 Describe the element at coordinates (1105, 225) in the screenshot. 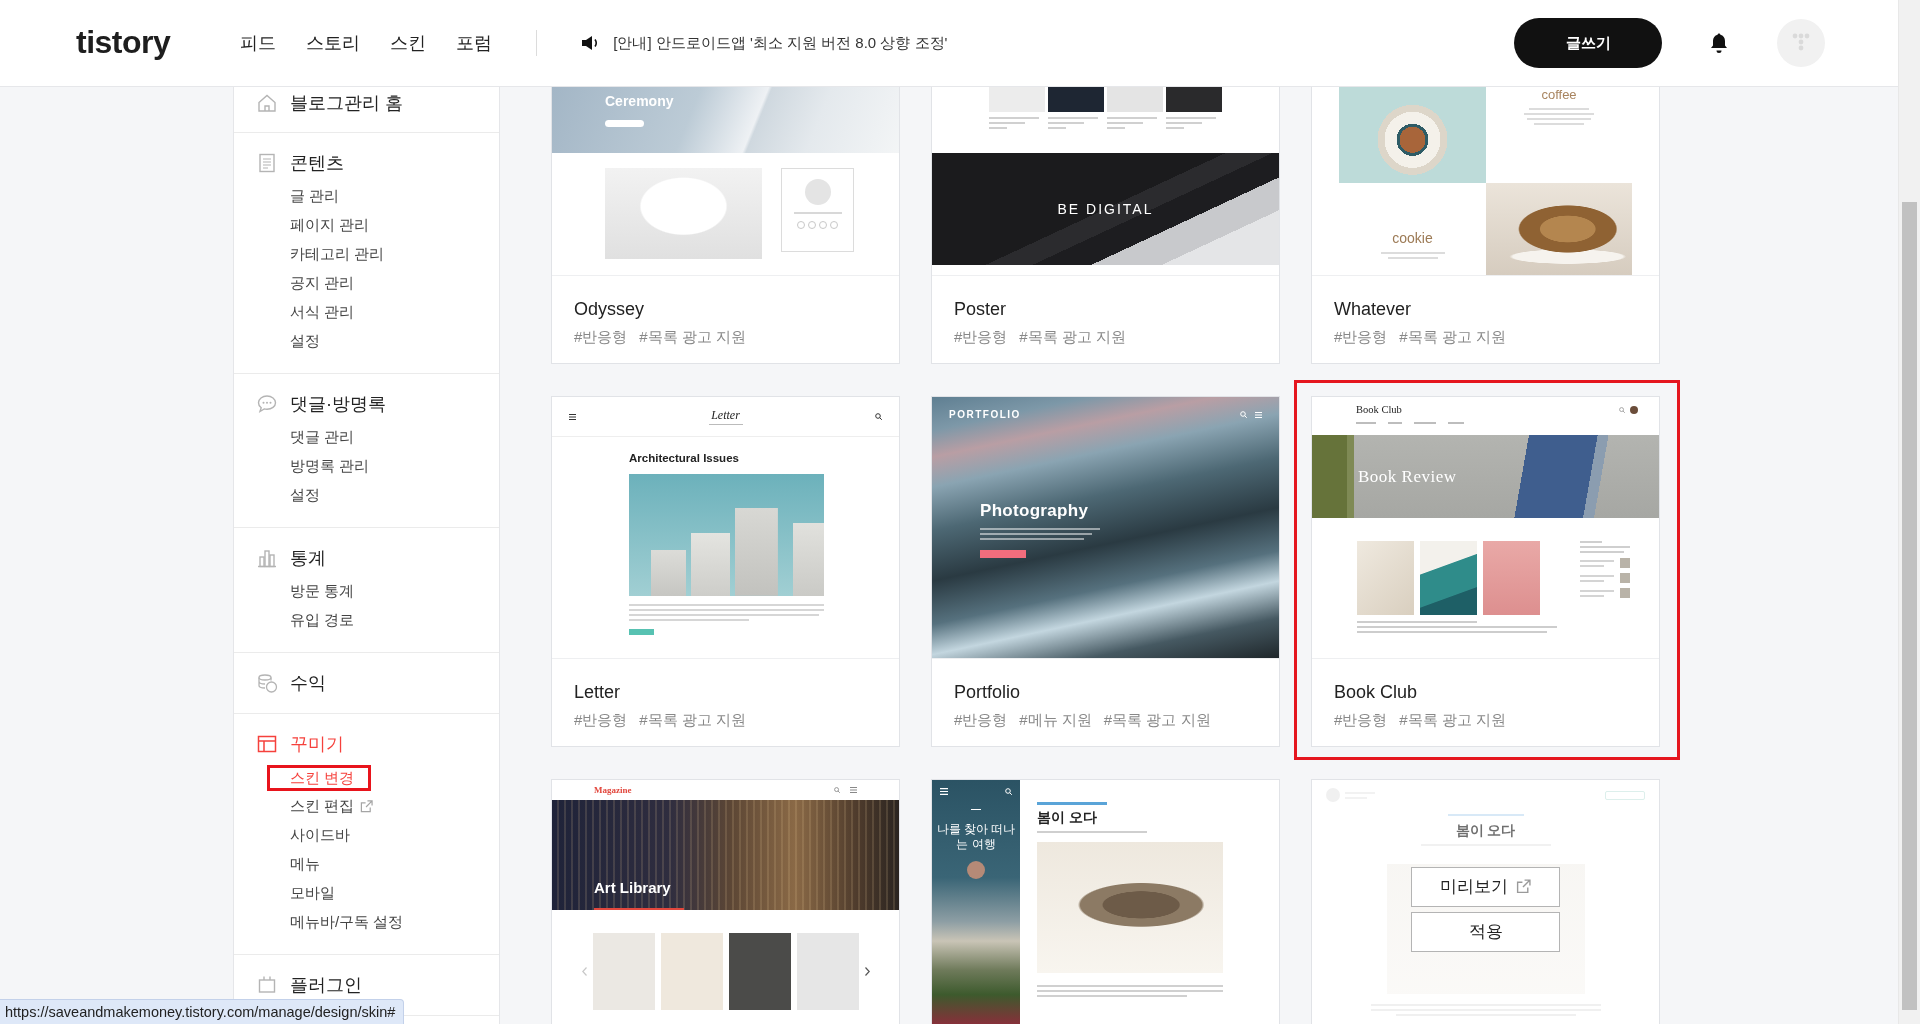

I see `skin-card: BE DIGITAL Poster #반응형 #목록 광고 지원` at that location.